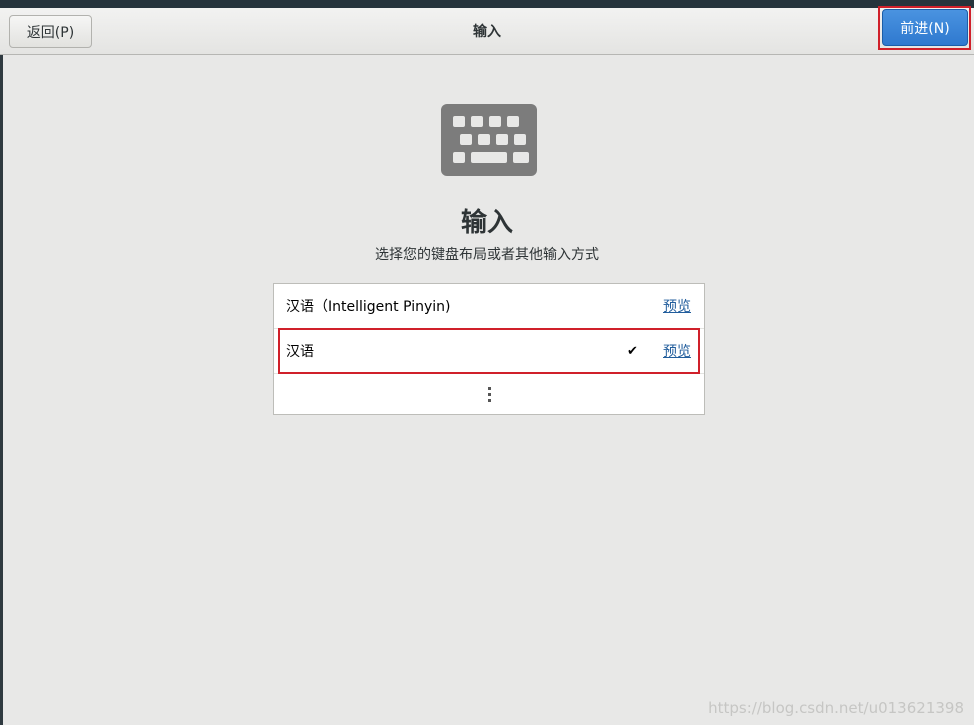 Image resolution: width=974 pixels, height=725 pixels. Describe the element at coordinates (486, 223) in the screenshot. I see `main-heading: 输入` at that location.